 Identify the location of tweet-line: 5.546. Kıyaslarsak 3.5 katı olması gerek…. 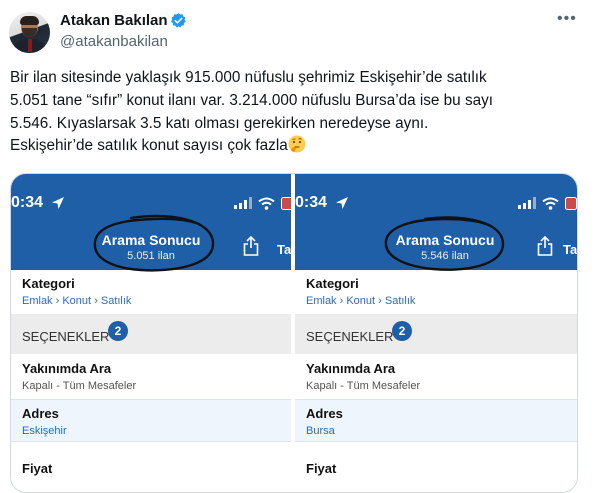
(219, 123).